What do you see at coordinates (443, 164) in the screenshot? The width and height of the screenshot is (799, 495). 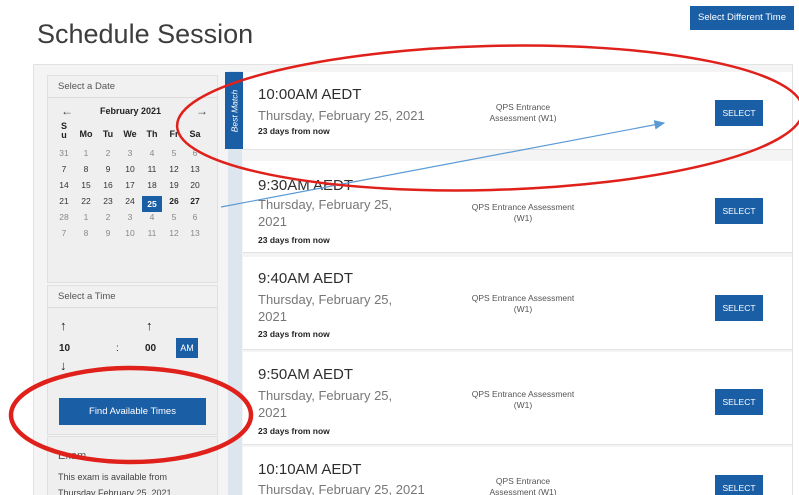 I see `annotation-arrow` at bounding box center [443, 164].